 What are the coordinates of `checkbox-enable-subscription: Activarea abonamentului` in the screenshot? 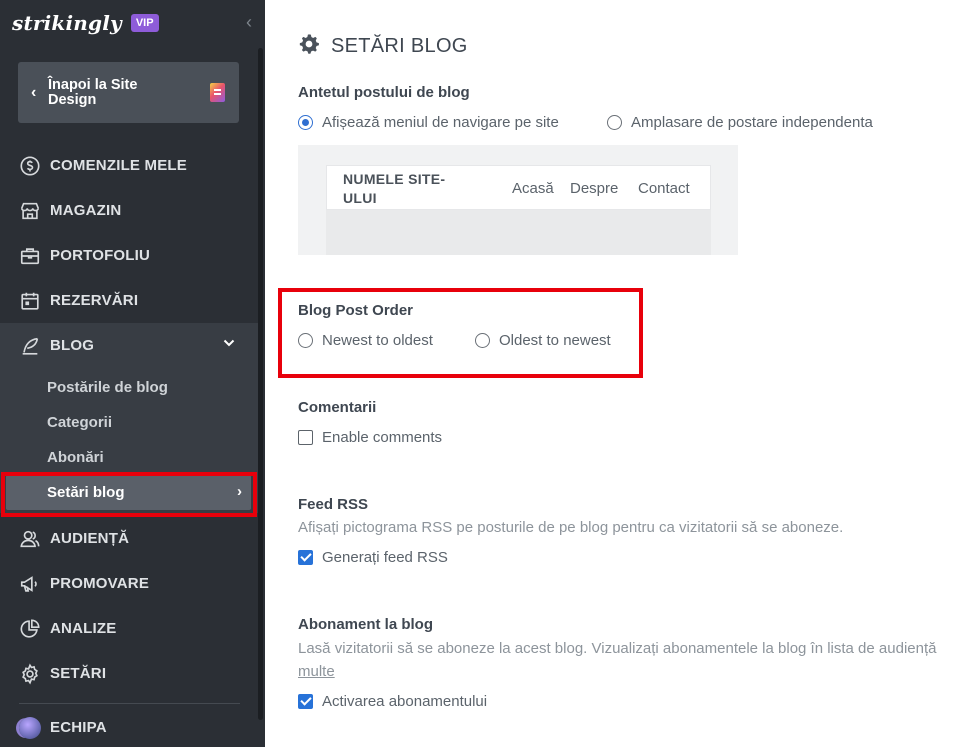 It's located at (392, 701).